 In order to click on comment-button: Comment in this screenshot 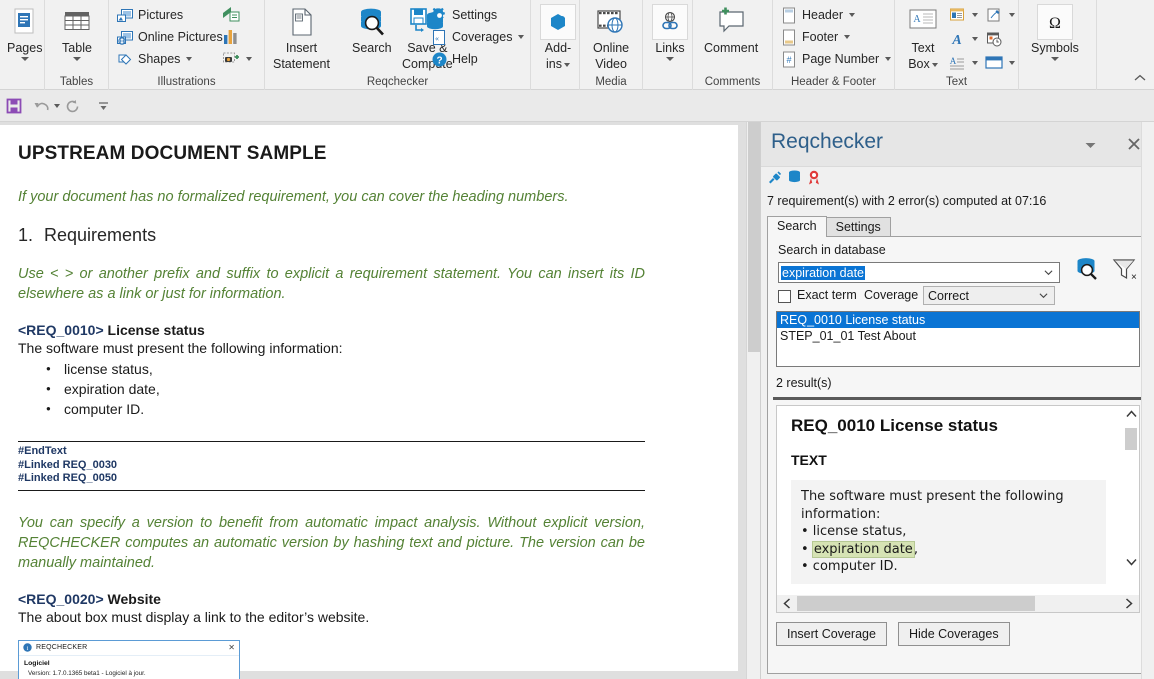, I will do `click(731, 30)`.